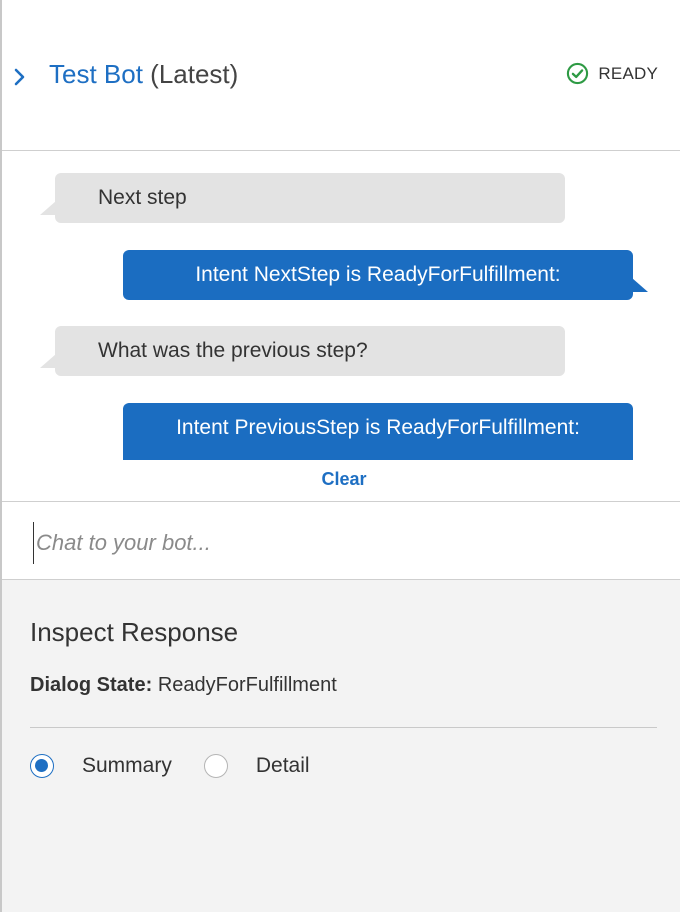  Describe the element at coordinates (134, 632) in the screenshot. I see `inspect-title: Inspect Response` at that location.